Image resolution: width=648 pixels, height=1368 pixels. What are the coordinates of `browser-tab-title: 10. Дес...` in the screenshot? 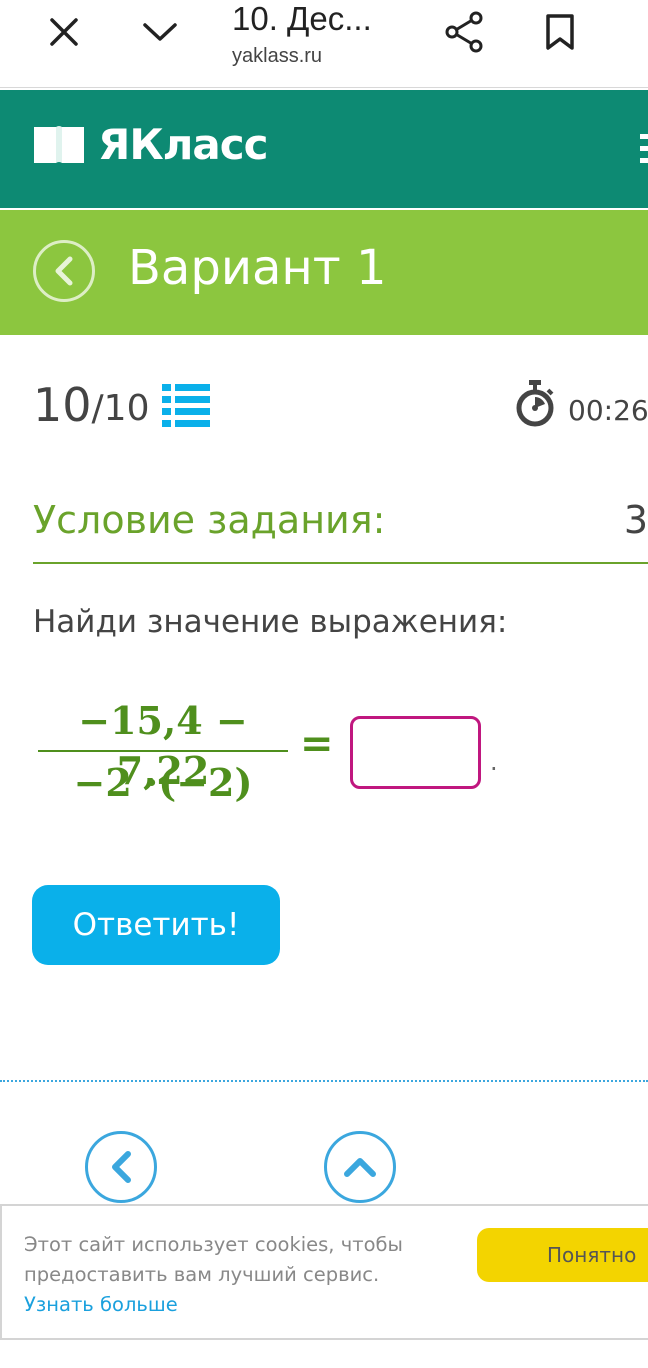 It's located at (302, 18).